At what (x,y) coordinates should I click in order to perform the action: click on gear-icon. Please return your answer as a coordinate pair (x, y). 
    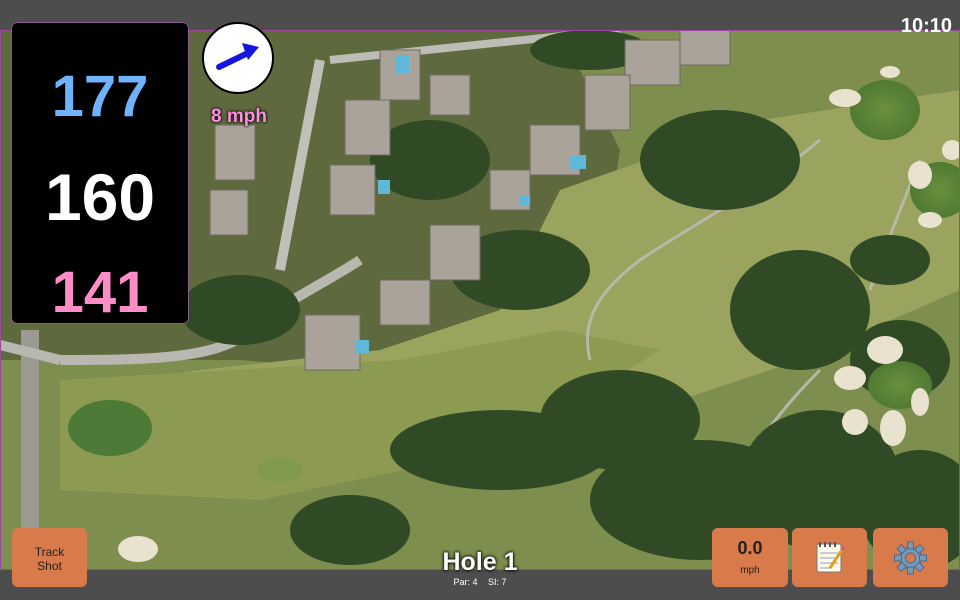
    Looking at the image, I should click on (910, 558).